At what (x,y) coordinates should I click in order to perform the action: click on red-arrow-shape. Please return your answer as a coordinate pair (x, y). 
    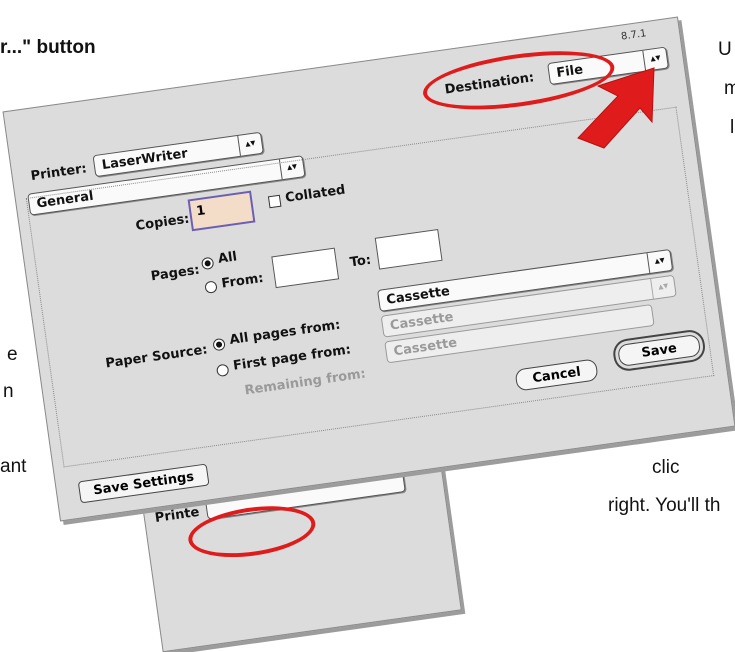
    Looking at the image, I should click on (616, 108).